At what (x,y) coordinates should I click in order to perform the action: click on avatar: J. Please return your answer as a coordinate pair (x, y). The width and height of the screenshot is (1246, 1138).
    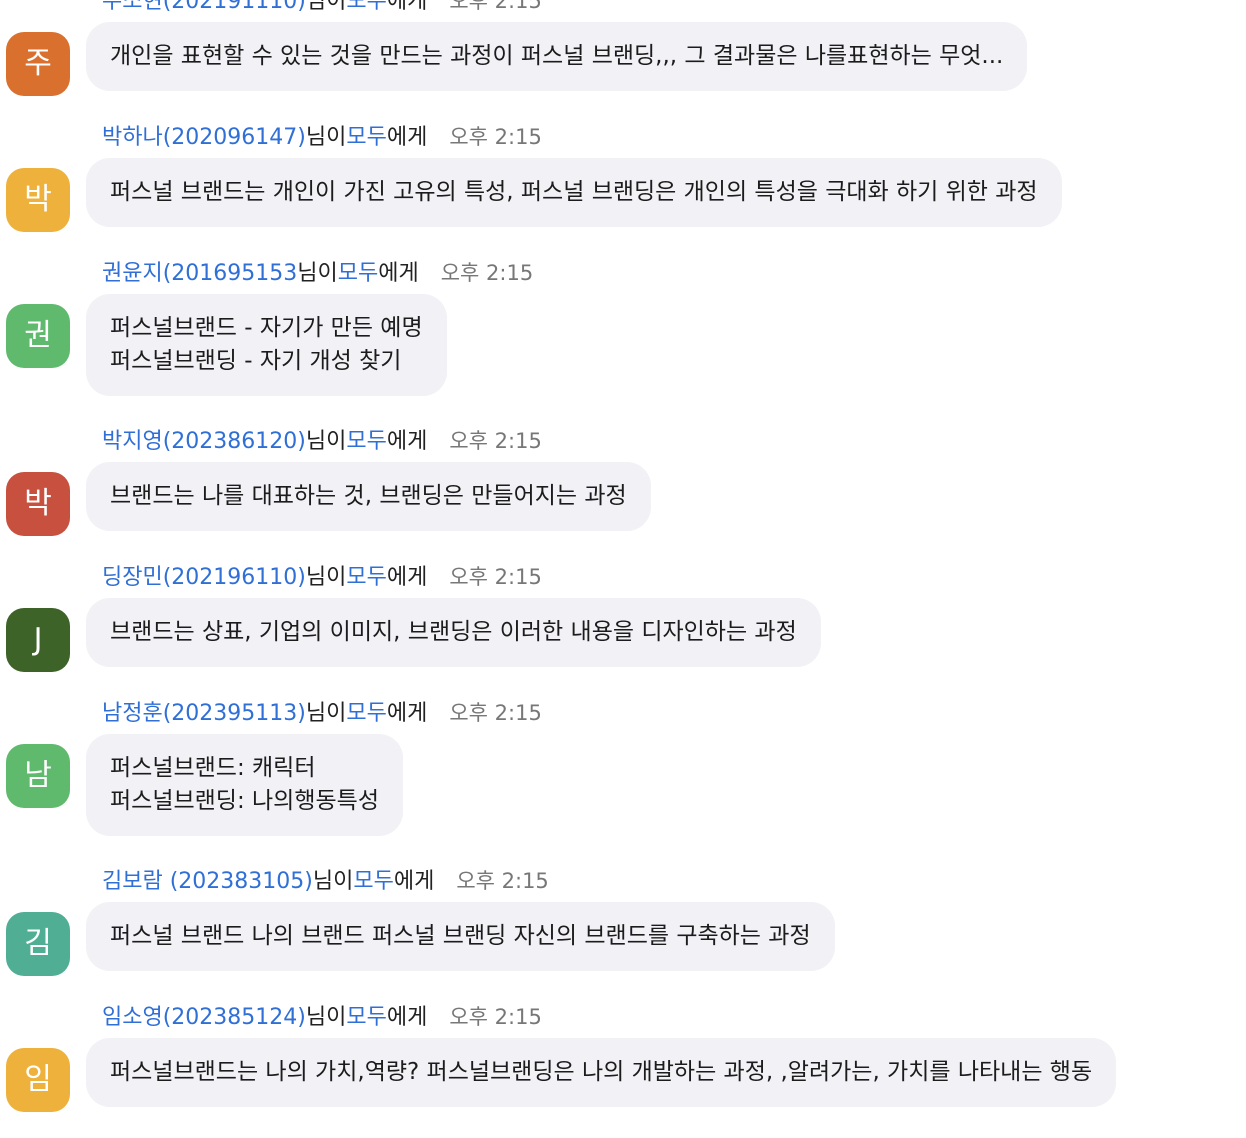
    Looking at the image, I should click on (38, 640).